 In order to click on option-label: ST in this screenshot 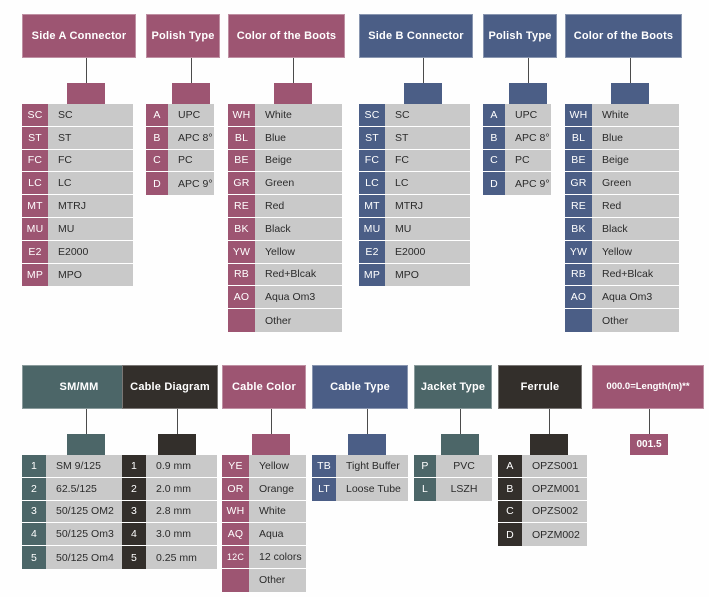, I will do `click(427, 137)`.